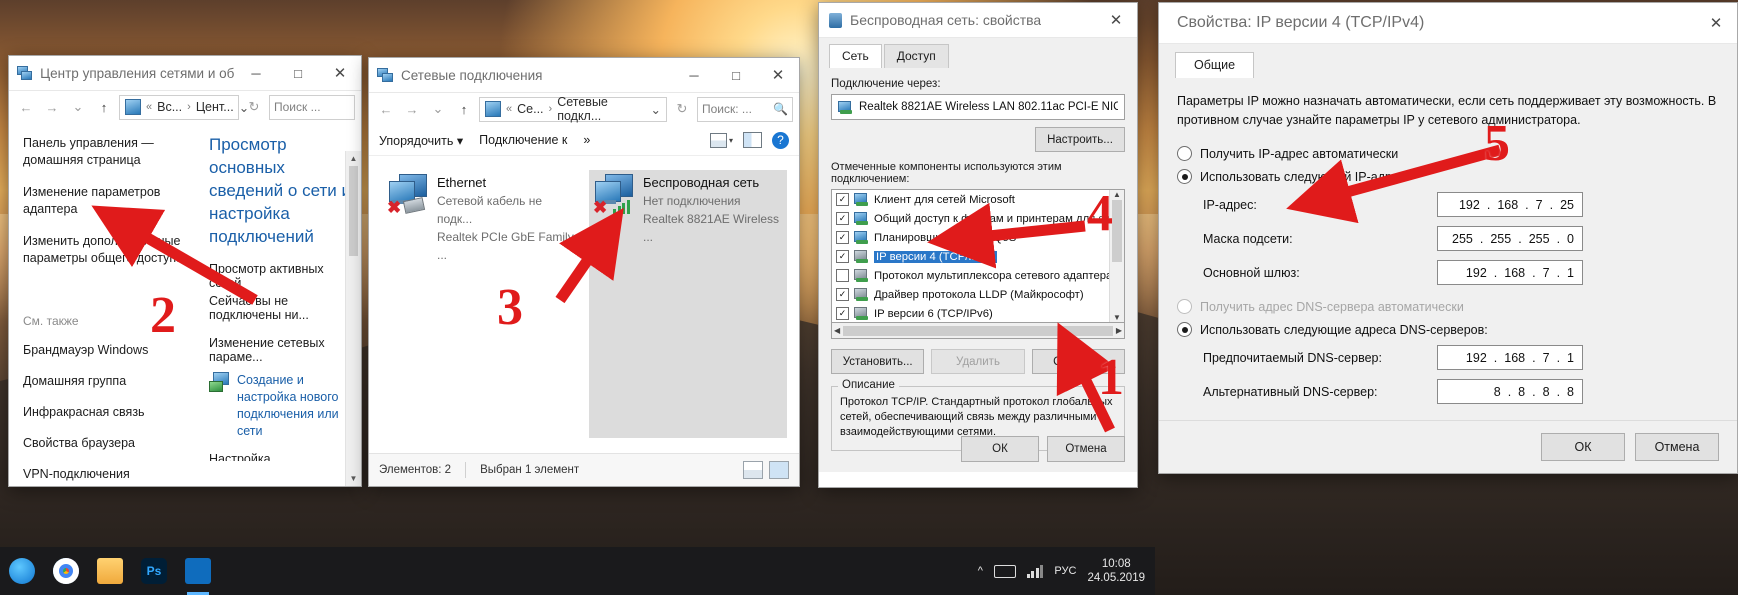  Describe the element at coordinates (780, 140) in the screenshot. I see `help-icon: ?` at that location.